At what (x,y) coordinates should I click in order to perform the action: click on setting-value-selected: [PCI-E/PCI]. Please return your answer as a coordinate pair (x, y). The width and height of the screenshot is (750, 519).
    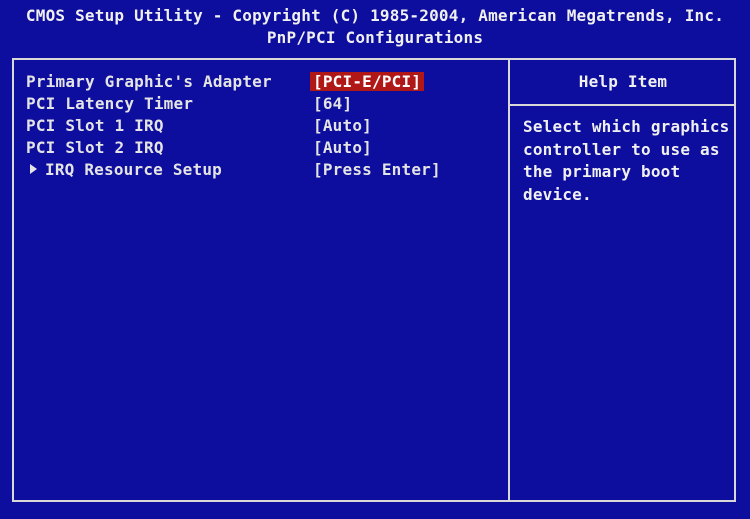
    Looking at the image, I should click on (367, 81).